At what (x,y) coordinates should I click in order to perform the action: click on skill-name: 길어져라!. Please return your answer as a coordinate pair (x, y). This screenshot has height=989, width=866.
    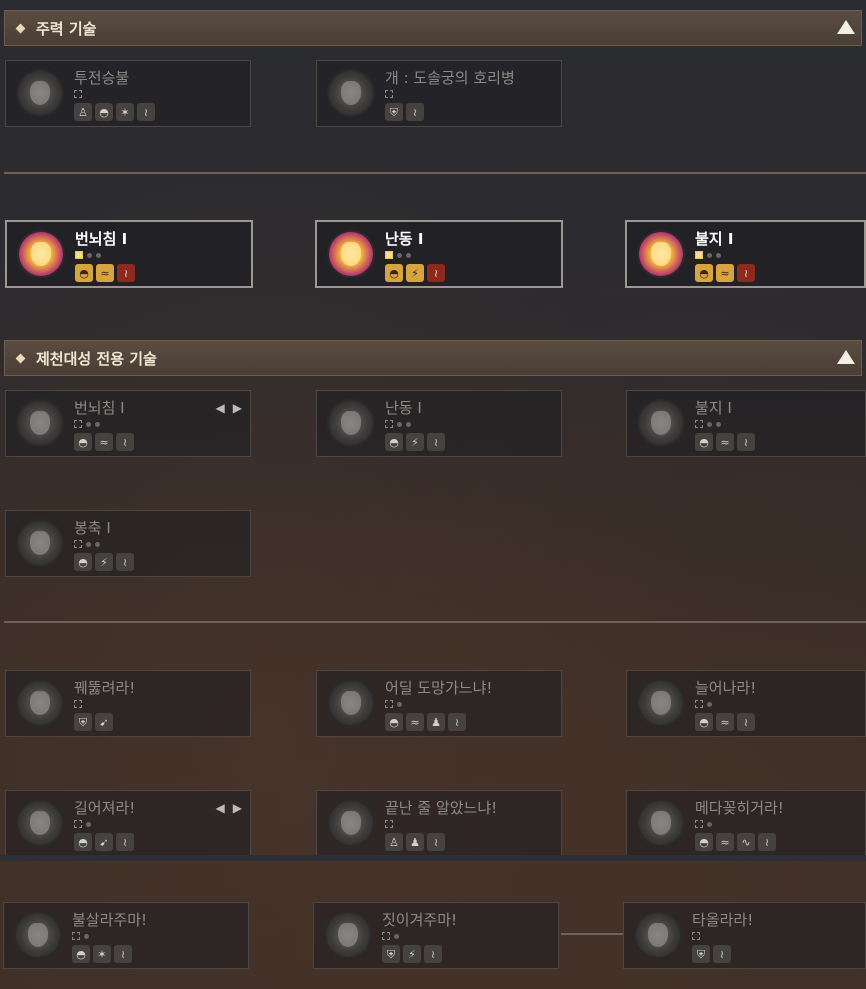
    Looking at the image, I should click on (105, 808).